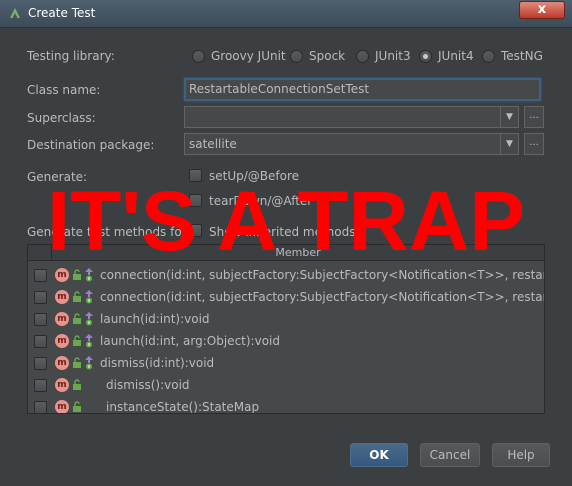  What do you see at coordinates (62, 13) in the screenshot?
I see `window-title: Create Test` at bounding box center [62, 13].